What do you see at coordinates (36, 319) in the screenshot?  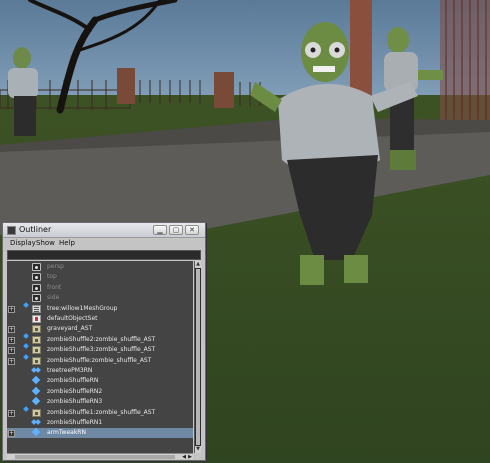 I see `set-icon` at bounding box center [36, 319].